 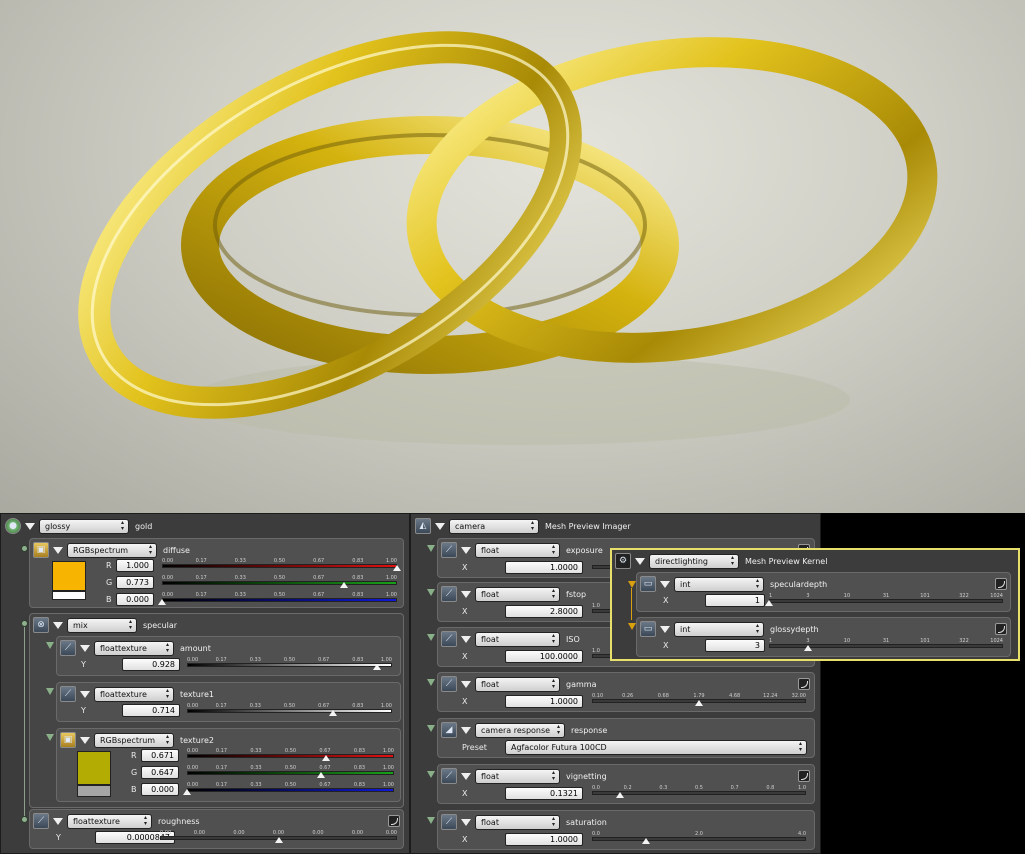 I want to click on texture2-color-swatch, so click(x=94, y=768).